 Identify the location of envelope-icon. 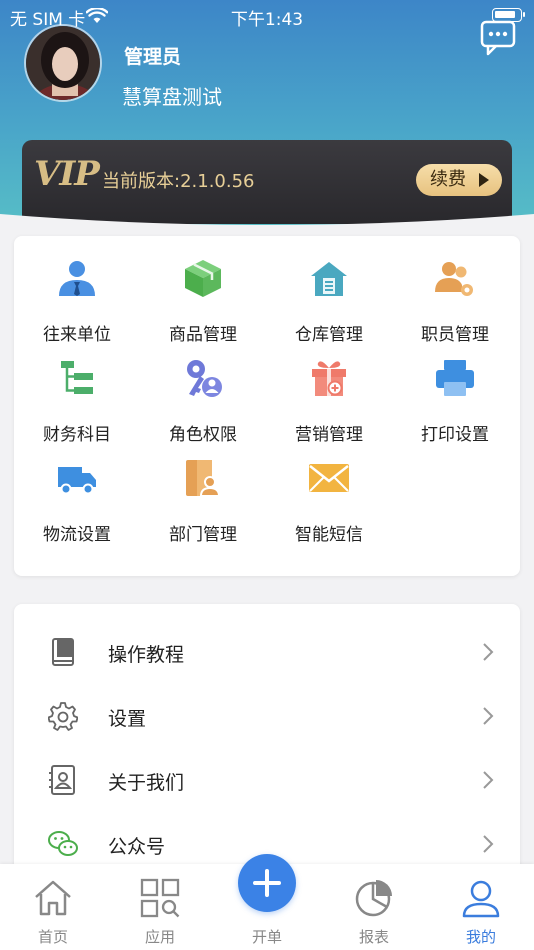
(329, 478).